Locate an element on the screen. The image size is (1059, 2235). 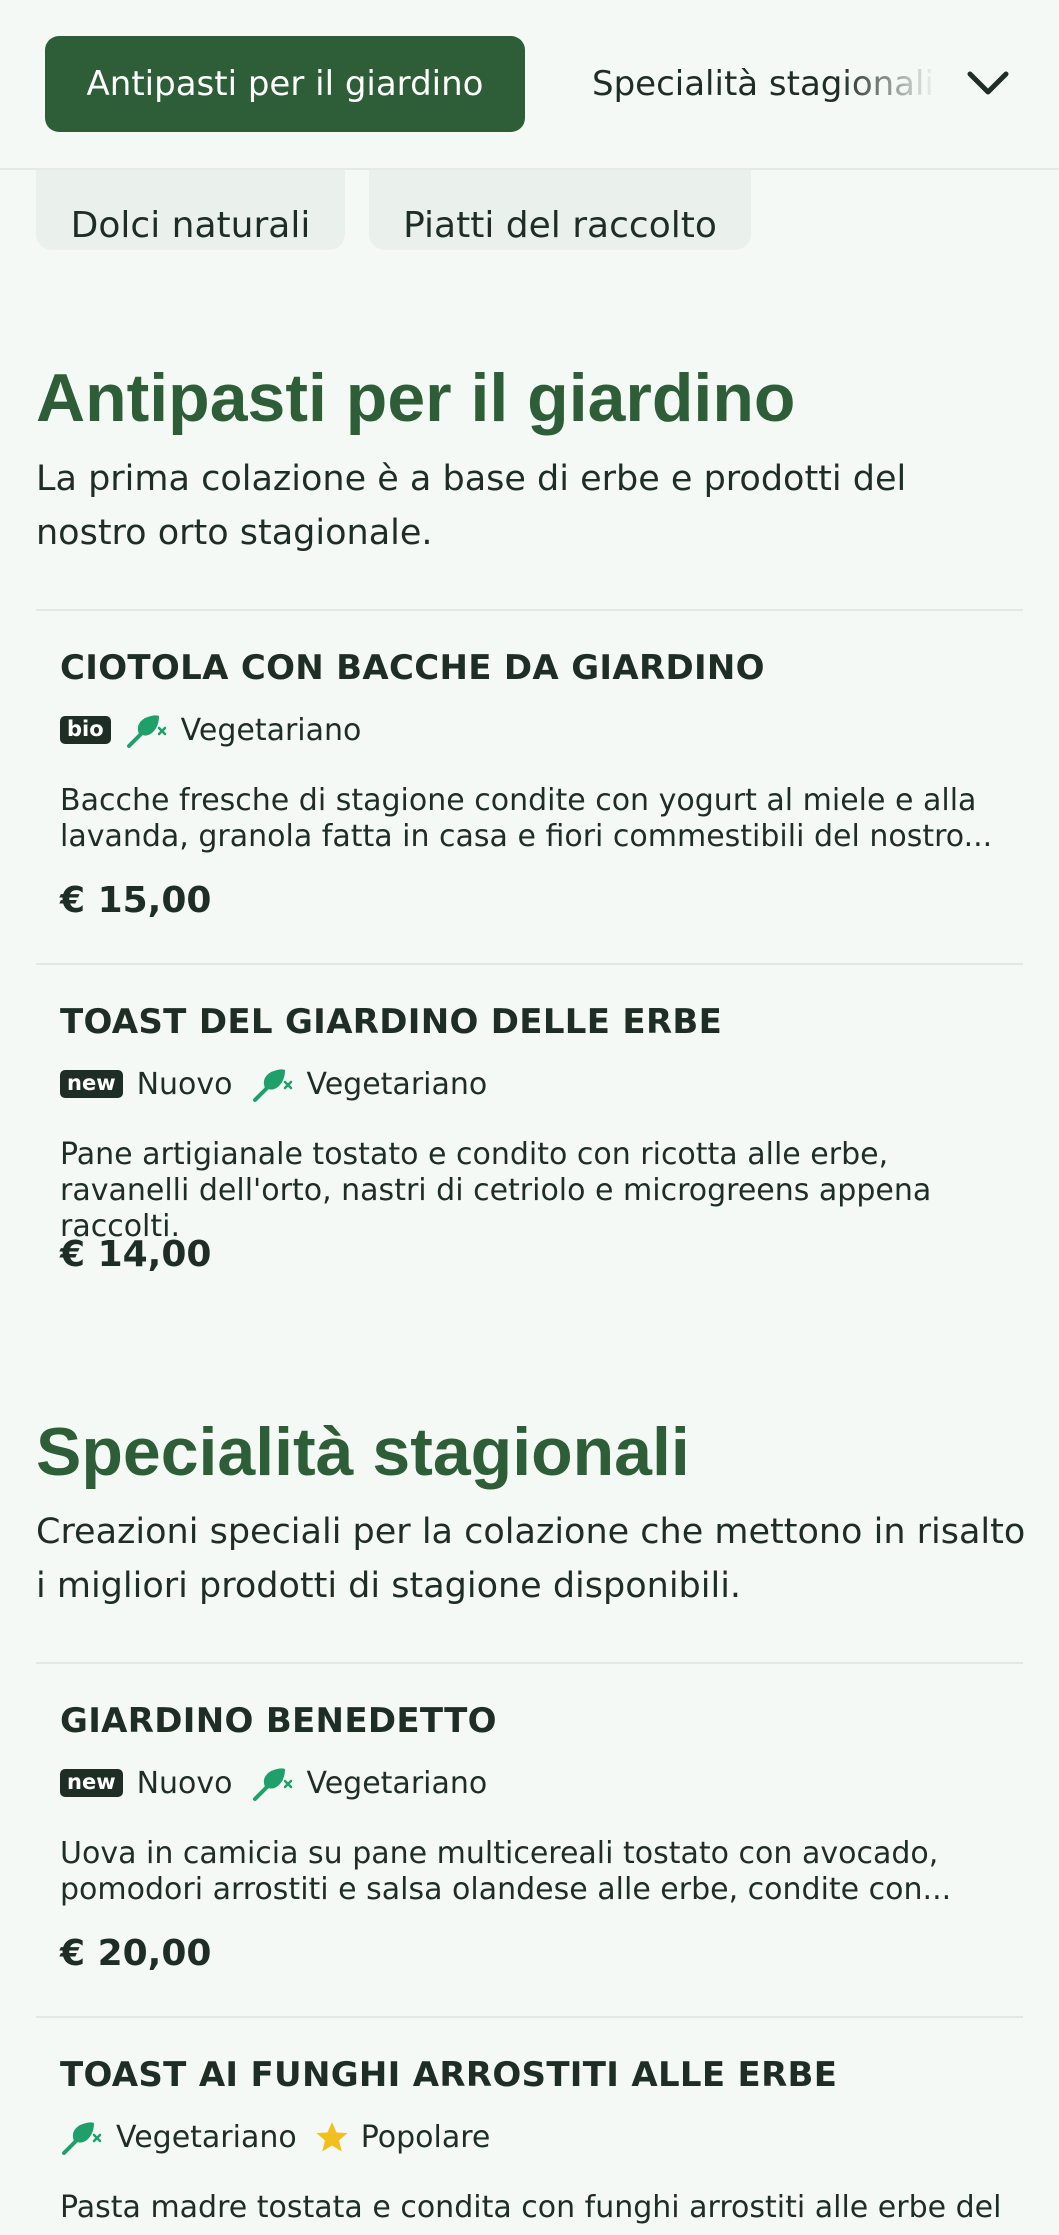
chevron-down-icon is located at coordinates (988, 84).